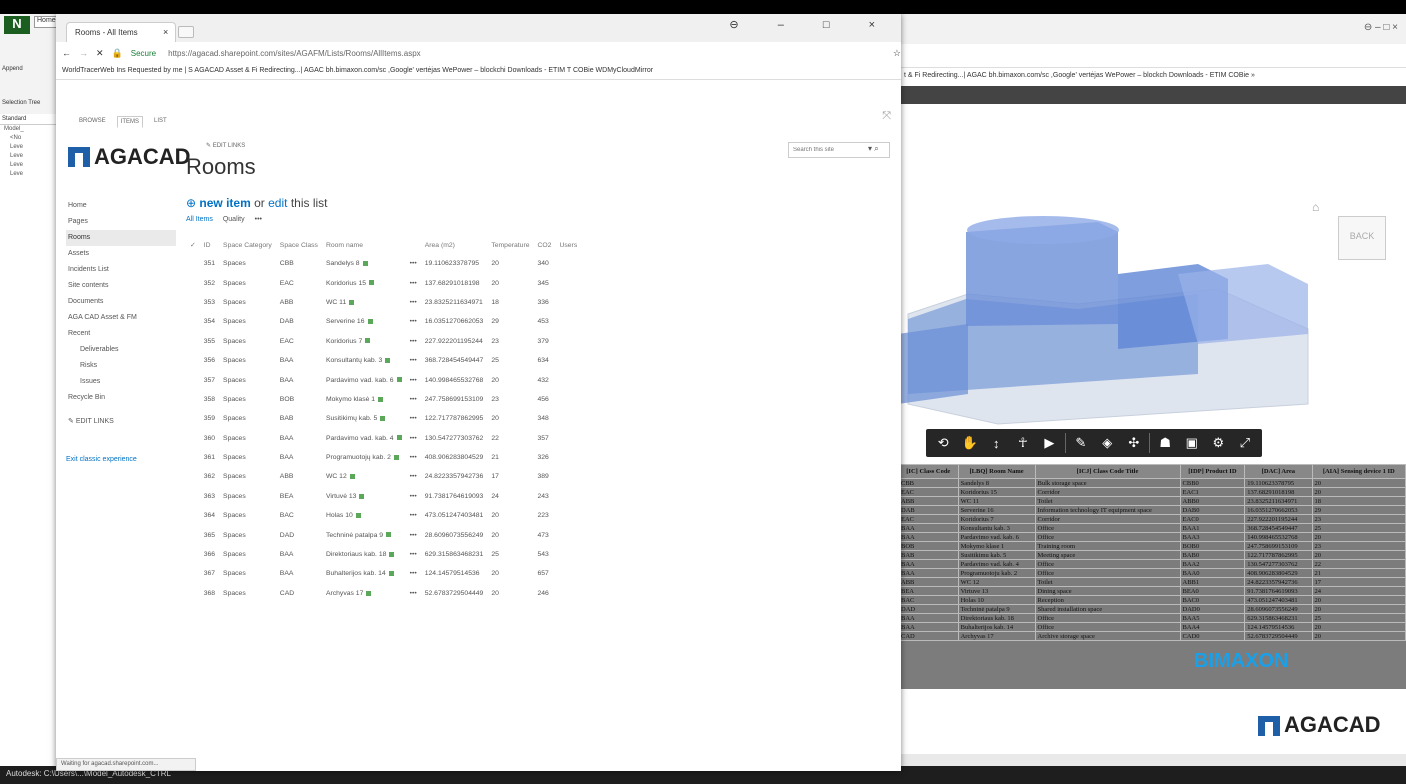 The height and width of the screenshot is (784, 1406). I want to click on room-name-cell: Virtuvė 13, so click(364, 496).